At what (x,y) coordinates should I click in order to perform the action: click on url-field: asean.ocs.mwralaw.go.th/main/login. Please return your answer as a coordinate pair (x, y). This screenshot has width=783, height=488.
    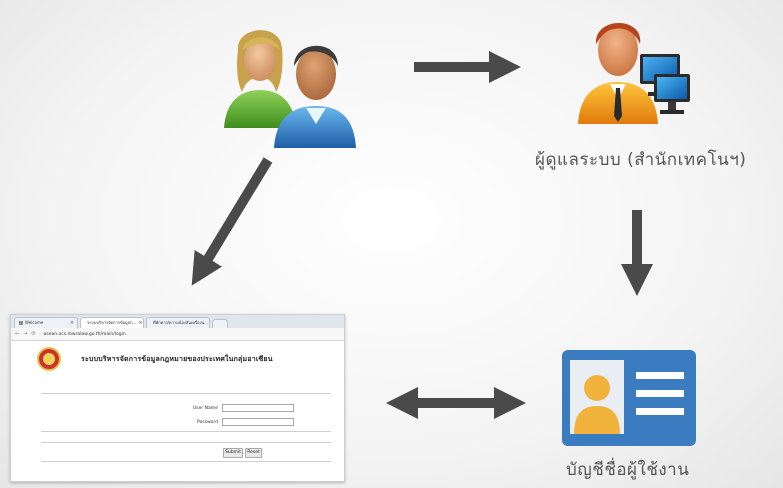
    Looking at the image, I should click on (85, 334).